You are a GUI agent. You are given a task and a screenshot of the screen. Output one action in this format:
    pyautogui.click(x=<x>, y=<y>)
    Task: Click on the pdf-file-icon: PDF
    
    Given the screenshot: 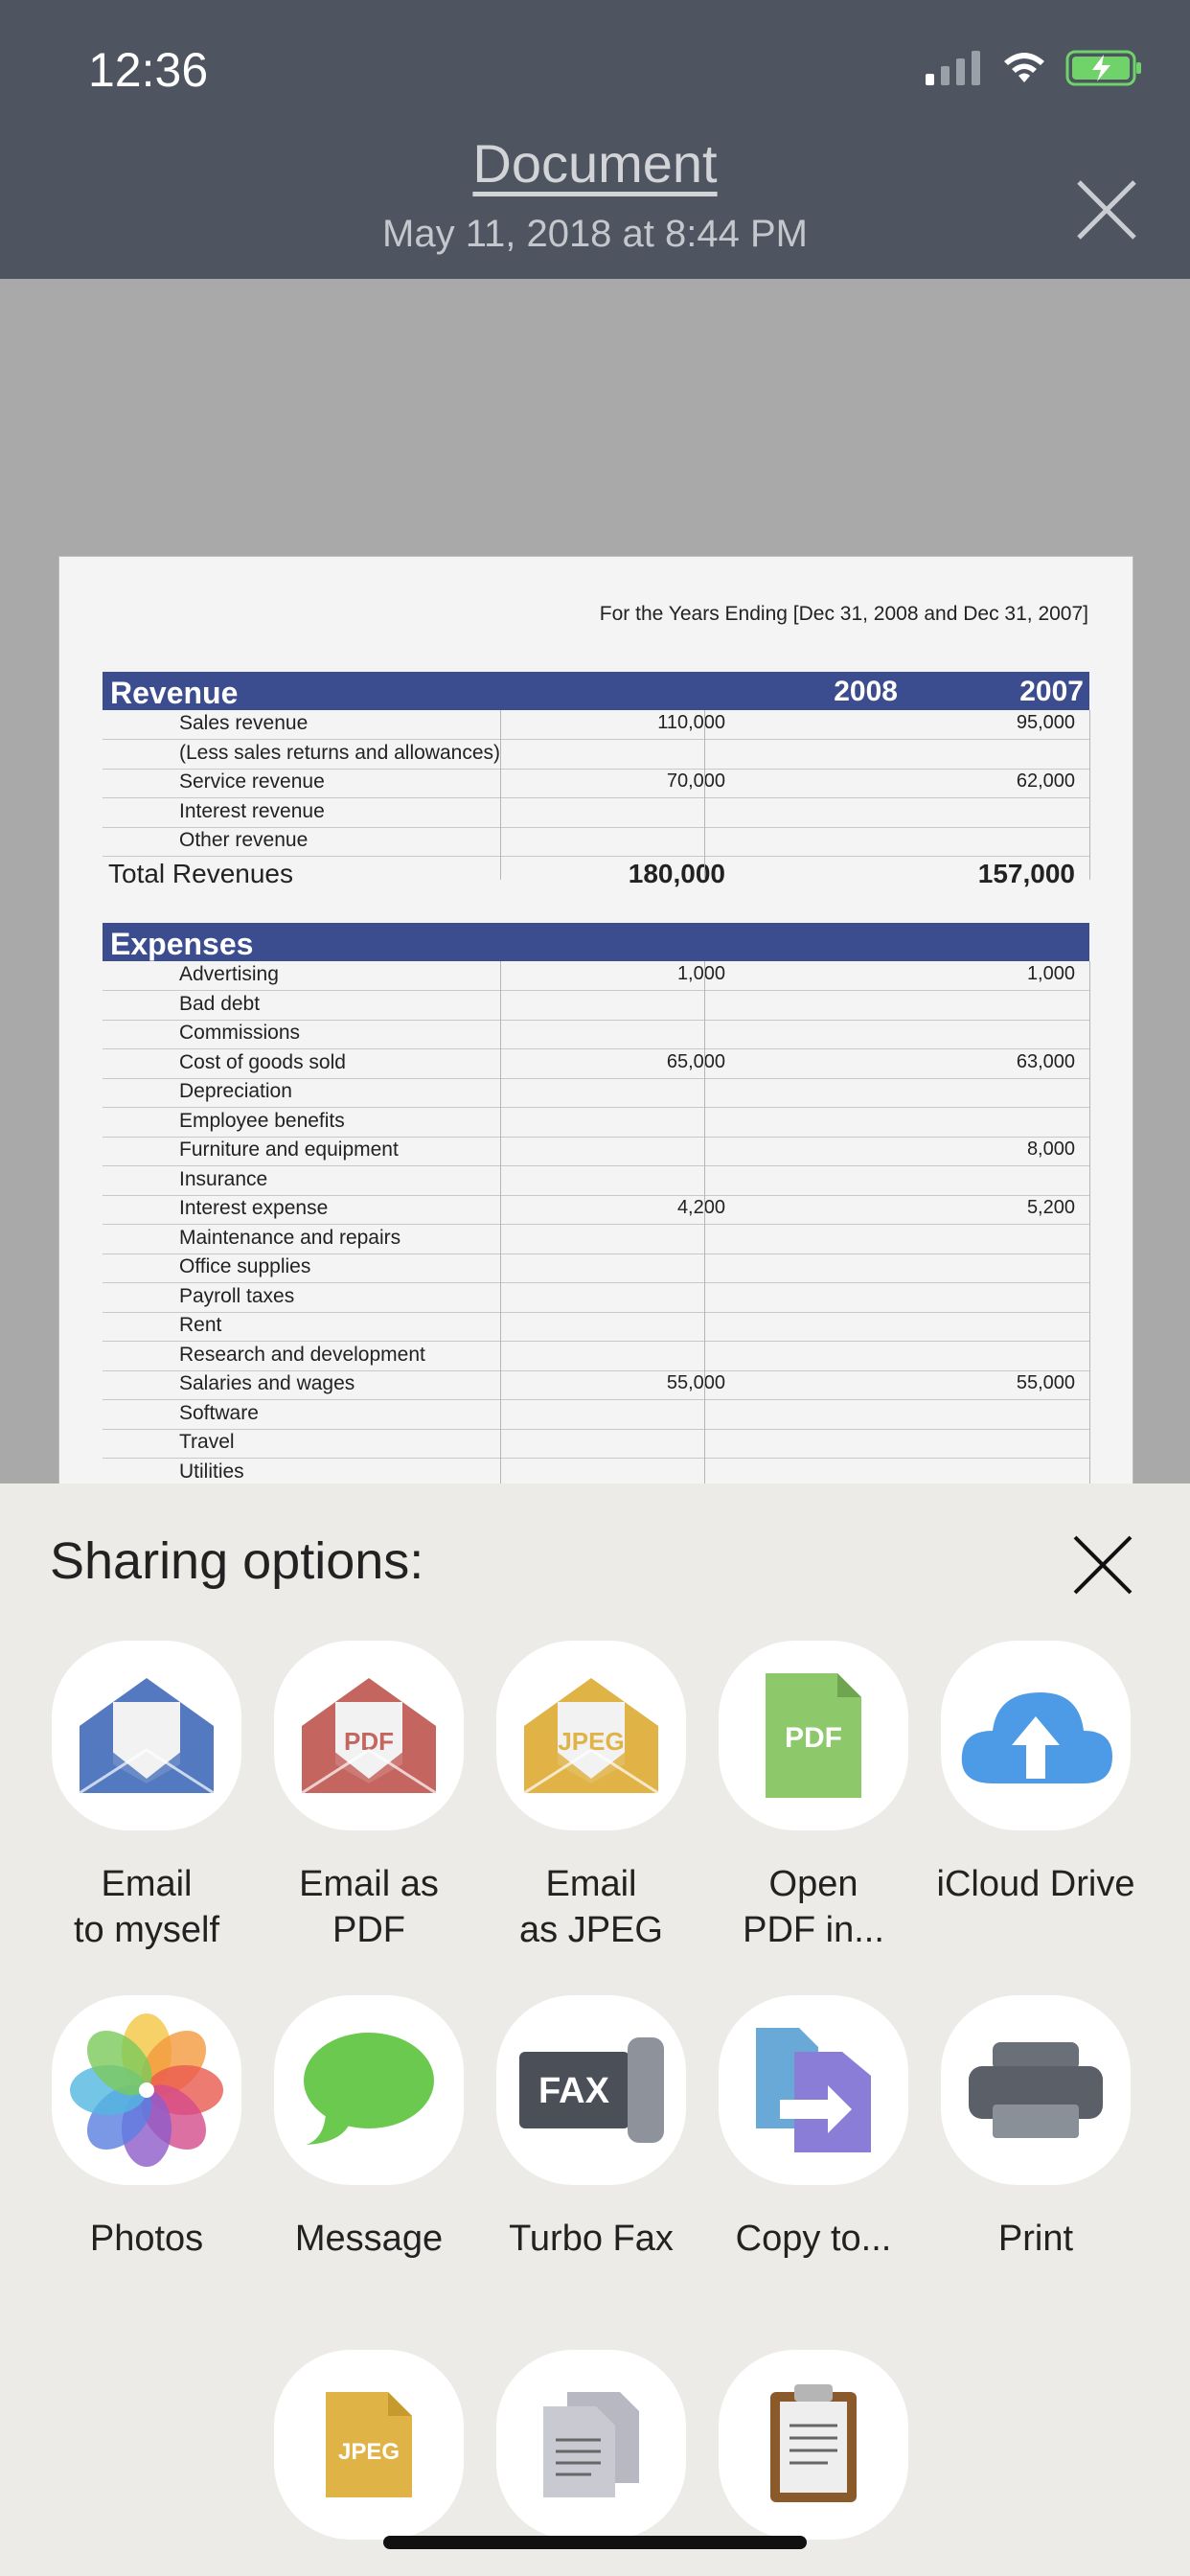 What is the action you would take?
    pyautogui.click(x=813, y=1736)
    